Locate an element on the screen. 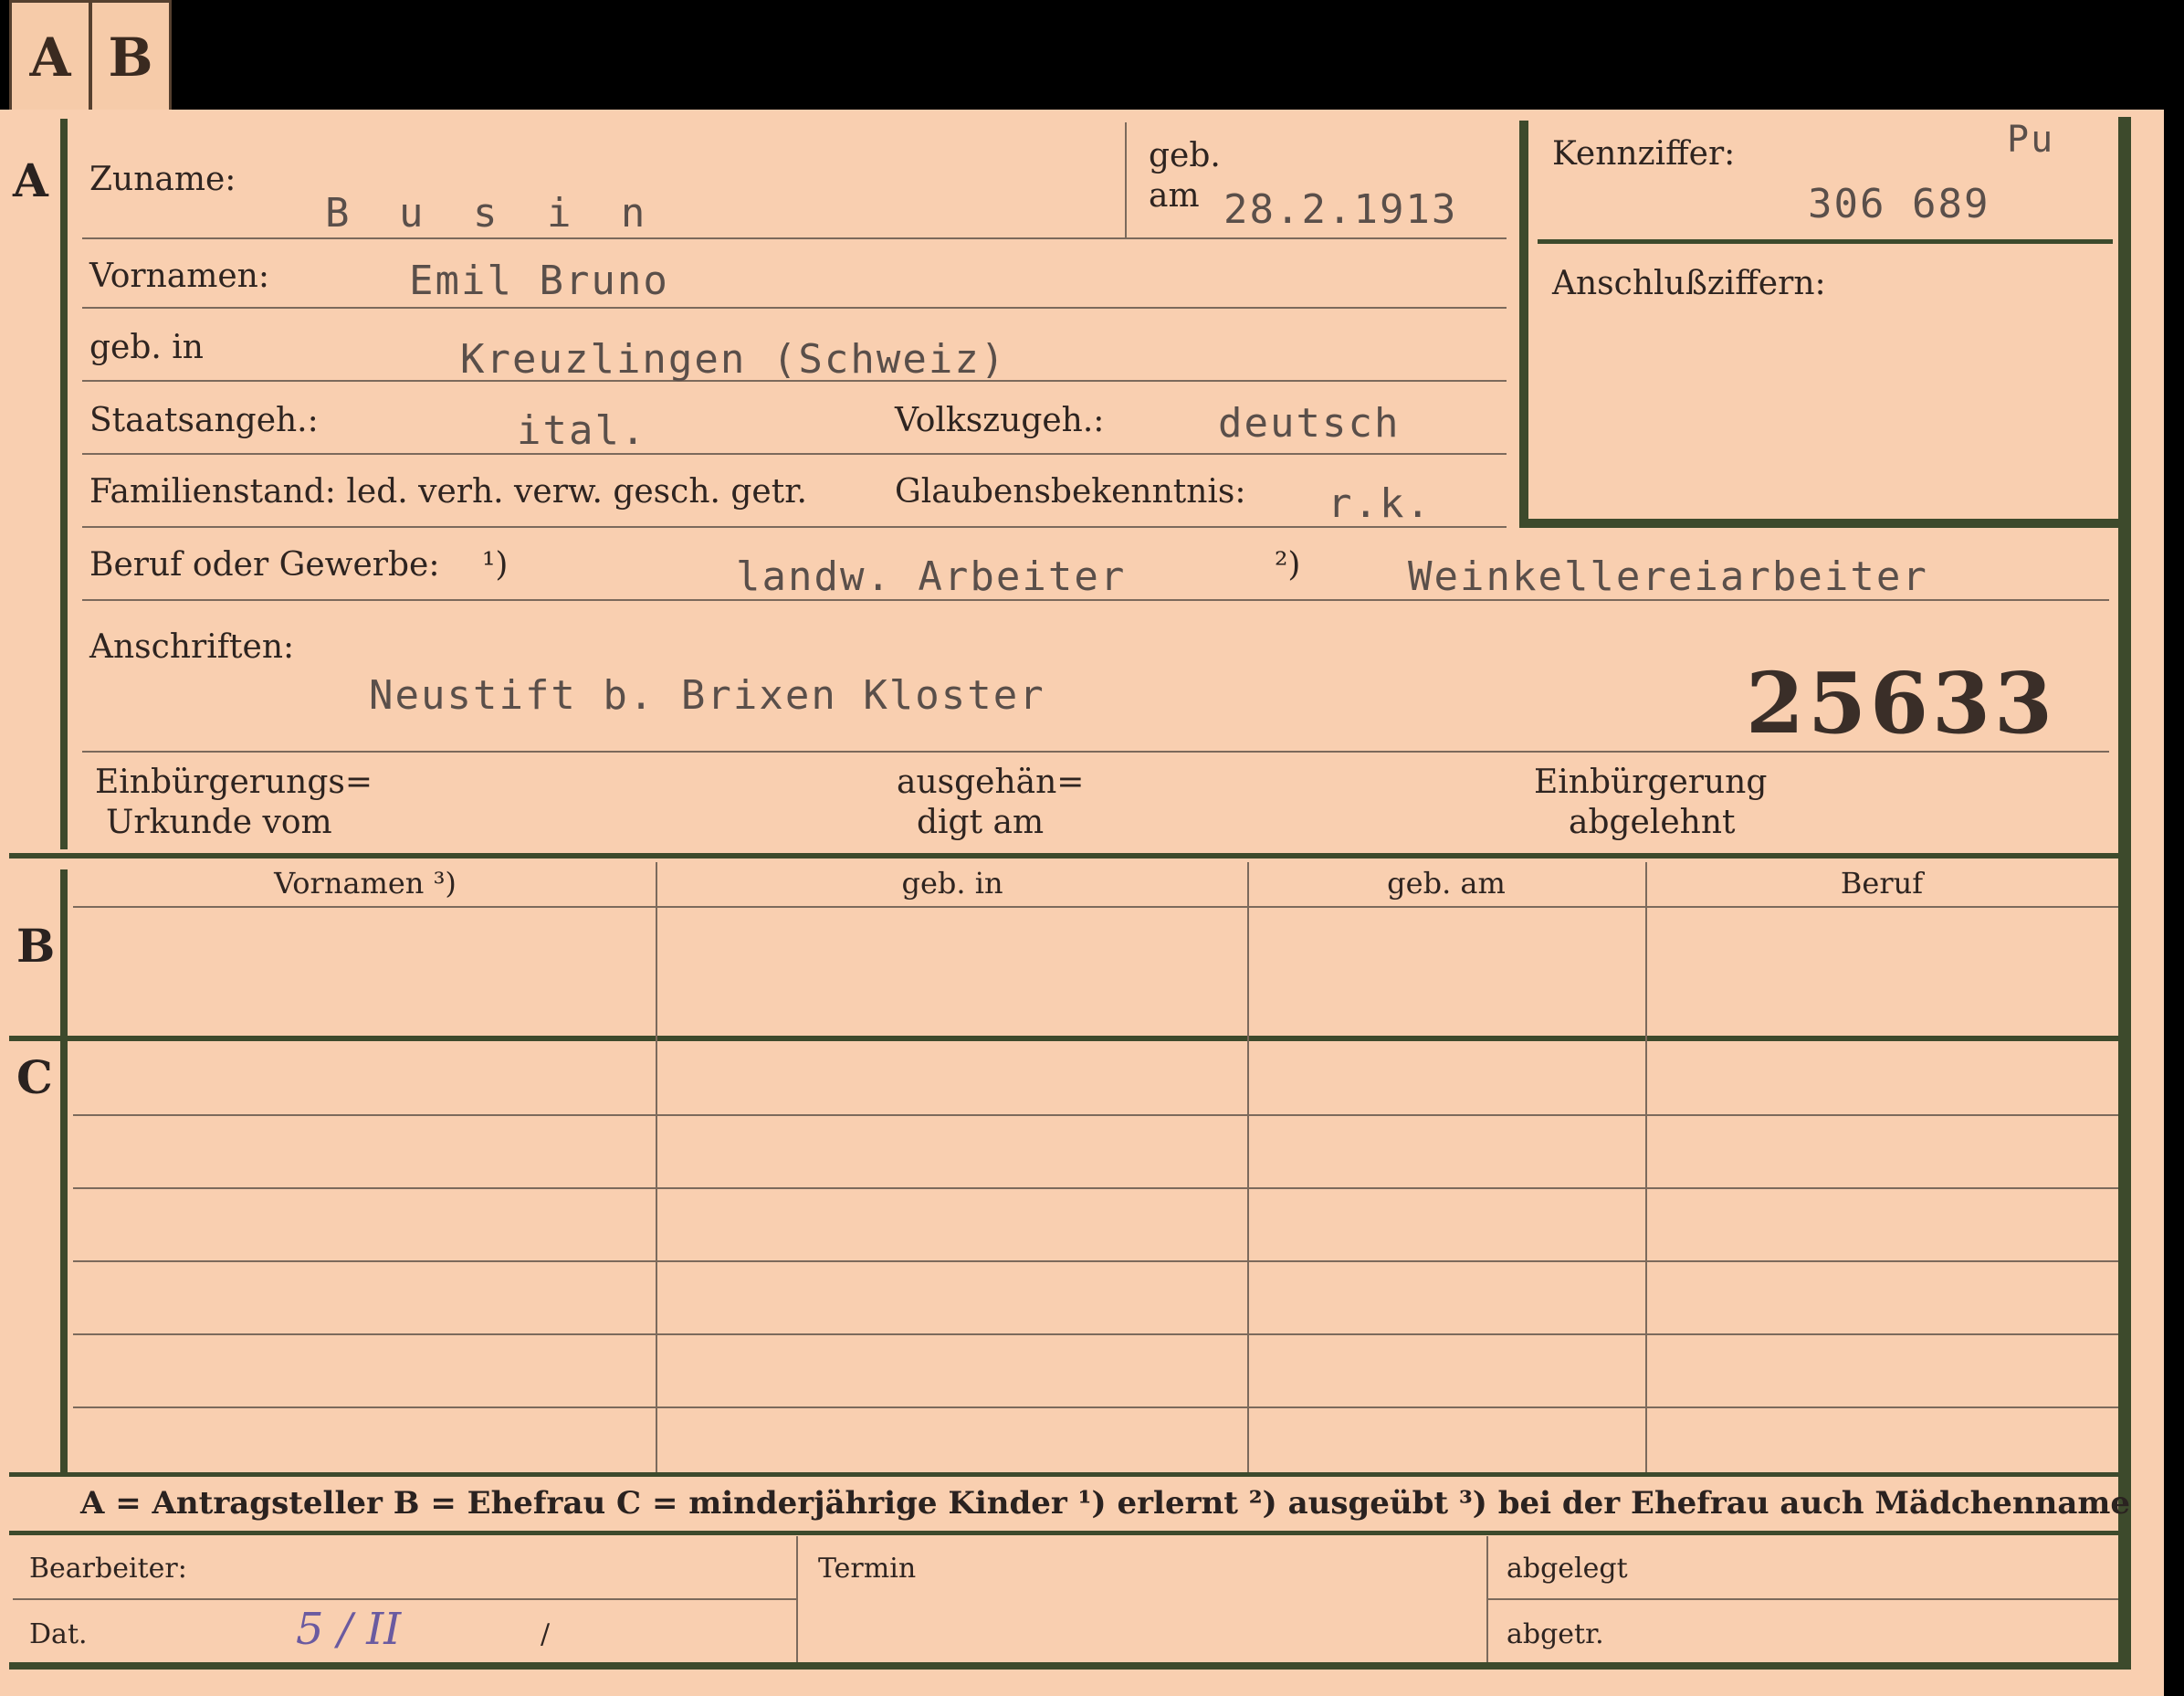 The image size is (2184, 1696). section-a-letter: A is located at coordinates (30, 180).